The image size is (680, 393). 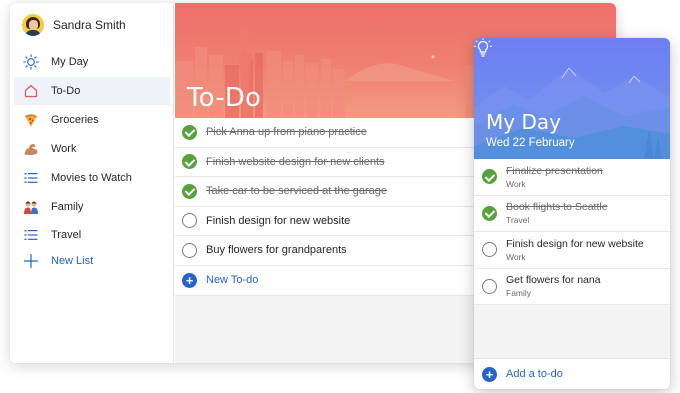 I want to click on my-day-title: My Day, so click(x=523, y=122).